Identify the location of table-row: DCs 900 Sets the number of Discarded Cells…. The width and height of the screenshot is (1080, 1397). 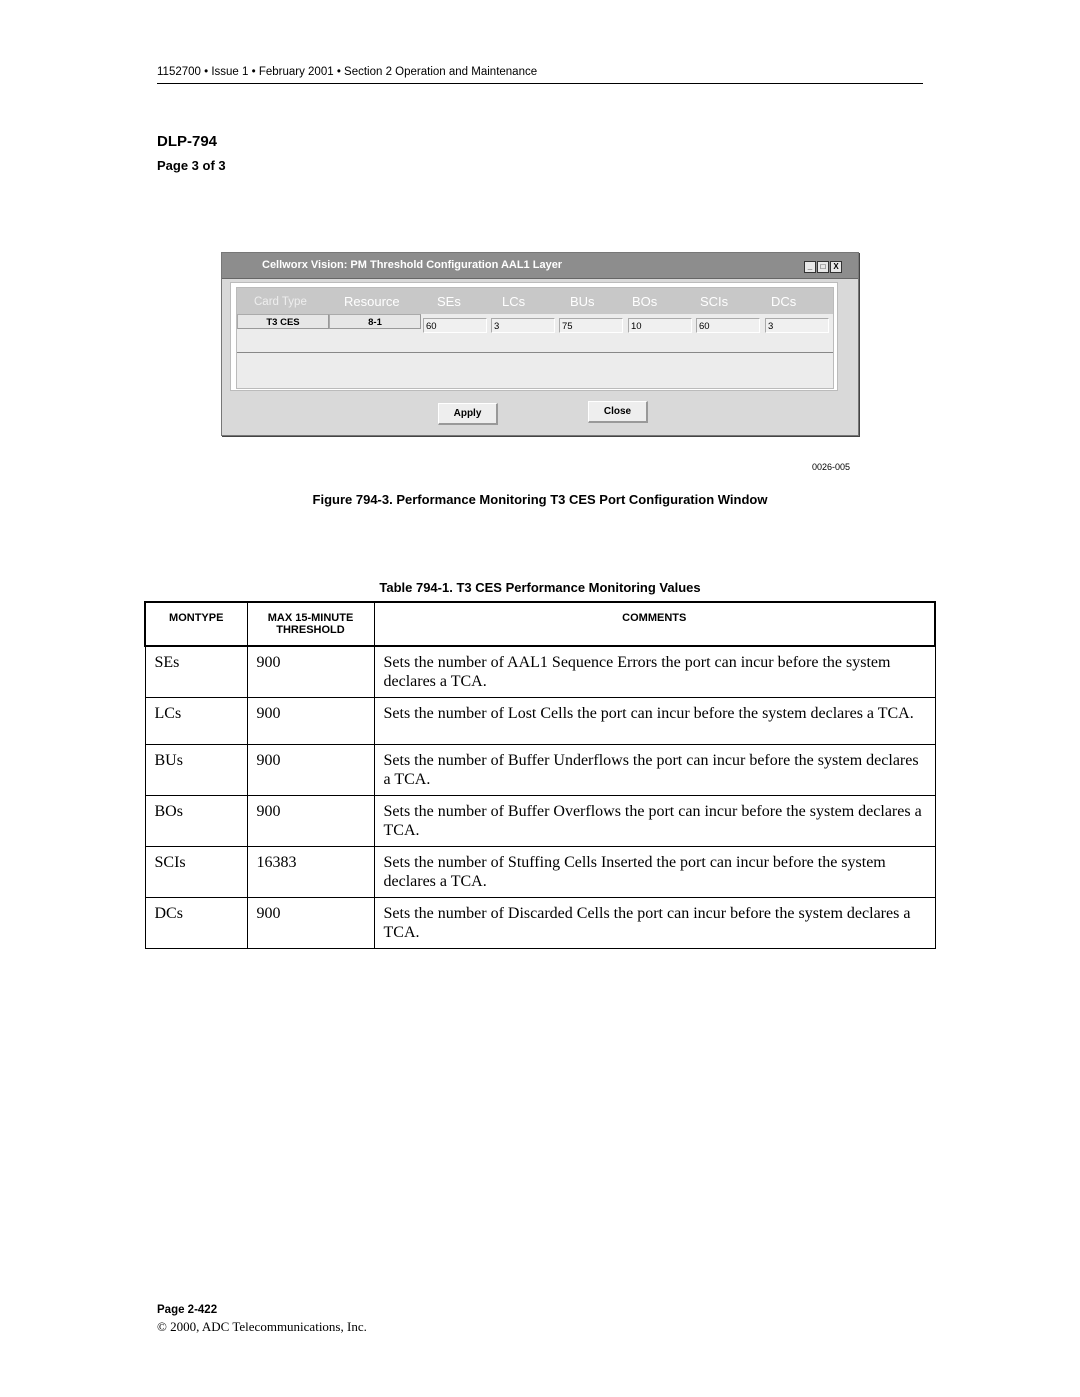
(540, 923).